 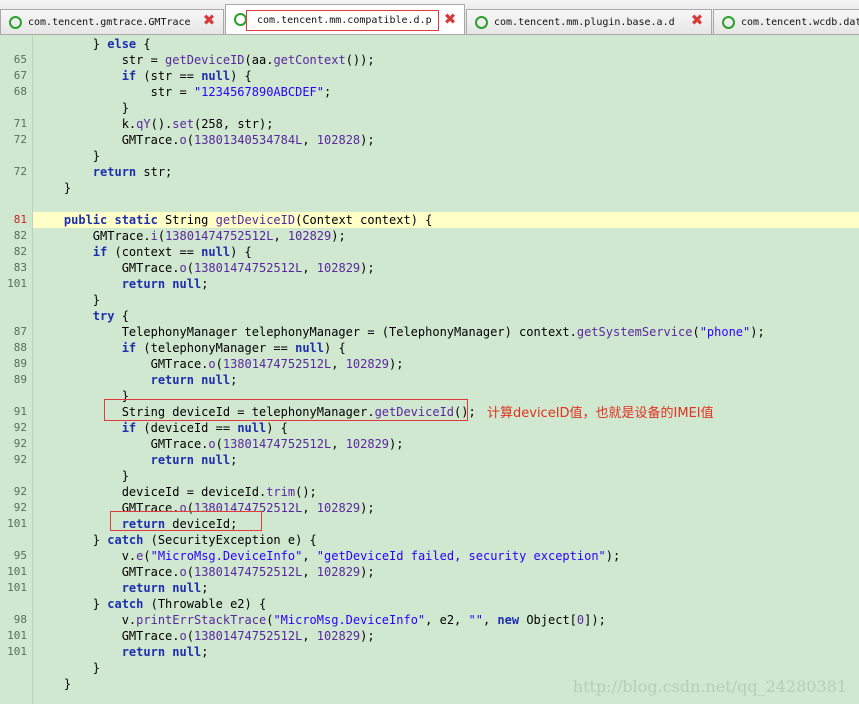 I want to click on code-line: 101 return null;, so click(x=429, y=588).